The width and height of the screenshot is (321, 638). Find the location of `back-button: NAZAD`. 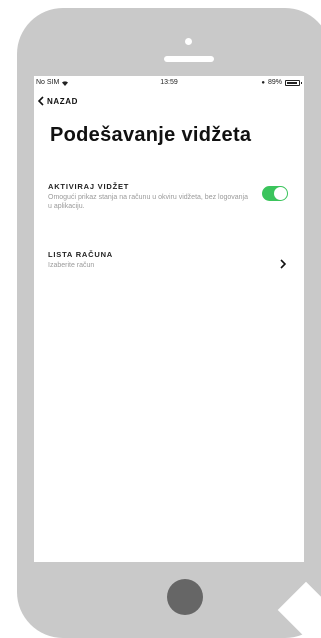

back-button: NAZAD is located at coordinates (58, 101).